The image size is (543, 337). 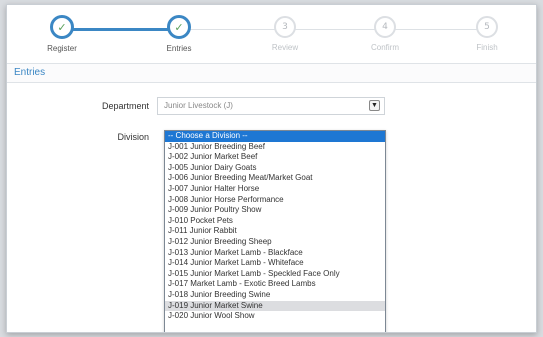 I want to click on division-option: J-013 Junior Market Lamb - Blackface, so click(x=275, y=253).